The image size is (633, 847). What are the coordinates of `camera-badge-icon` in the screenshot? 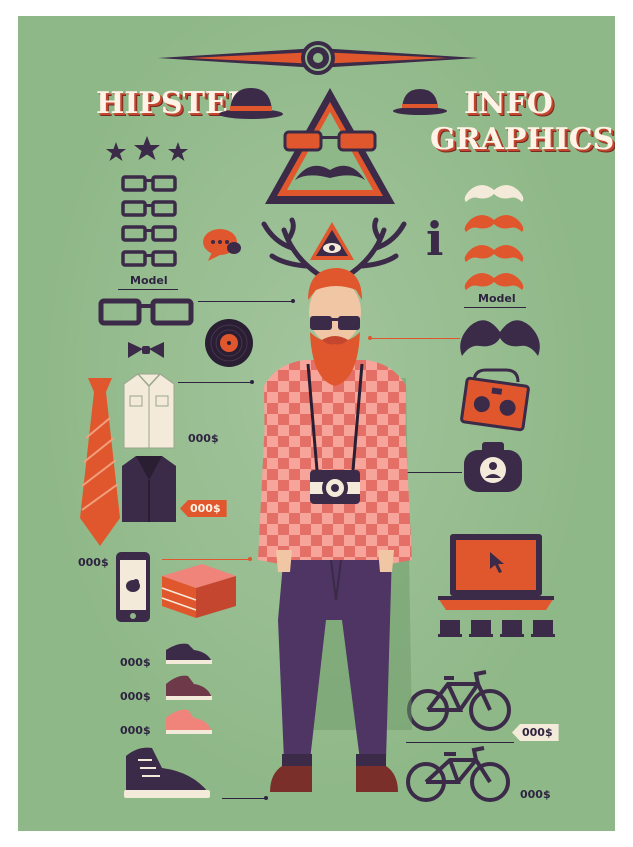 It's located at (493, 467).